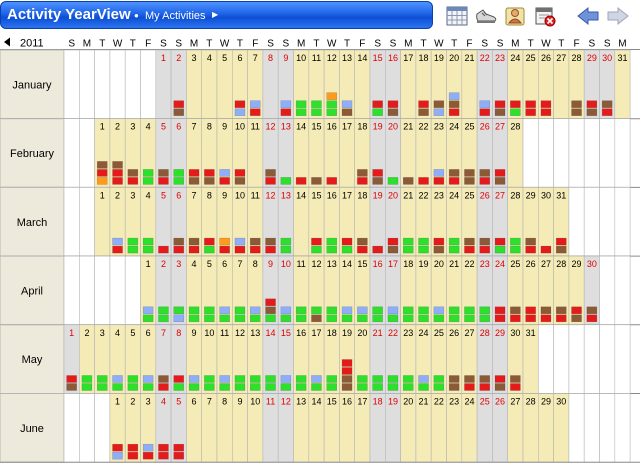  What do you see at coordinates (545, 16) in the screenshot?
I see `delete-calendar-icon` at bounding box center [545, 16].